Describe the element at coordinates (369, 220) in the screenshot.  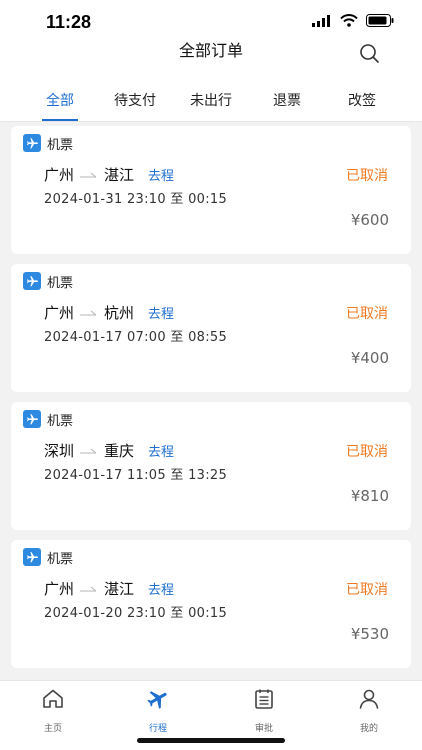
I see `order-price: ¥600` at that location.